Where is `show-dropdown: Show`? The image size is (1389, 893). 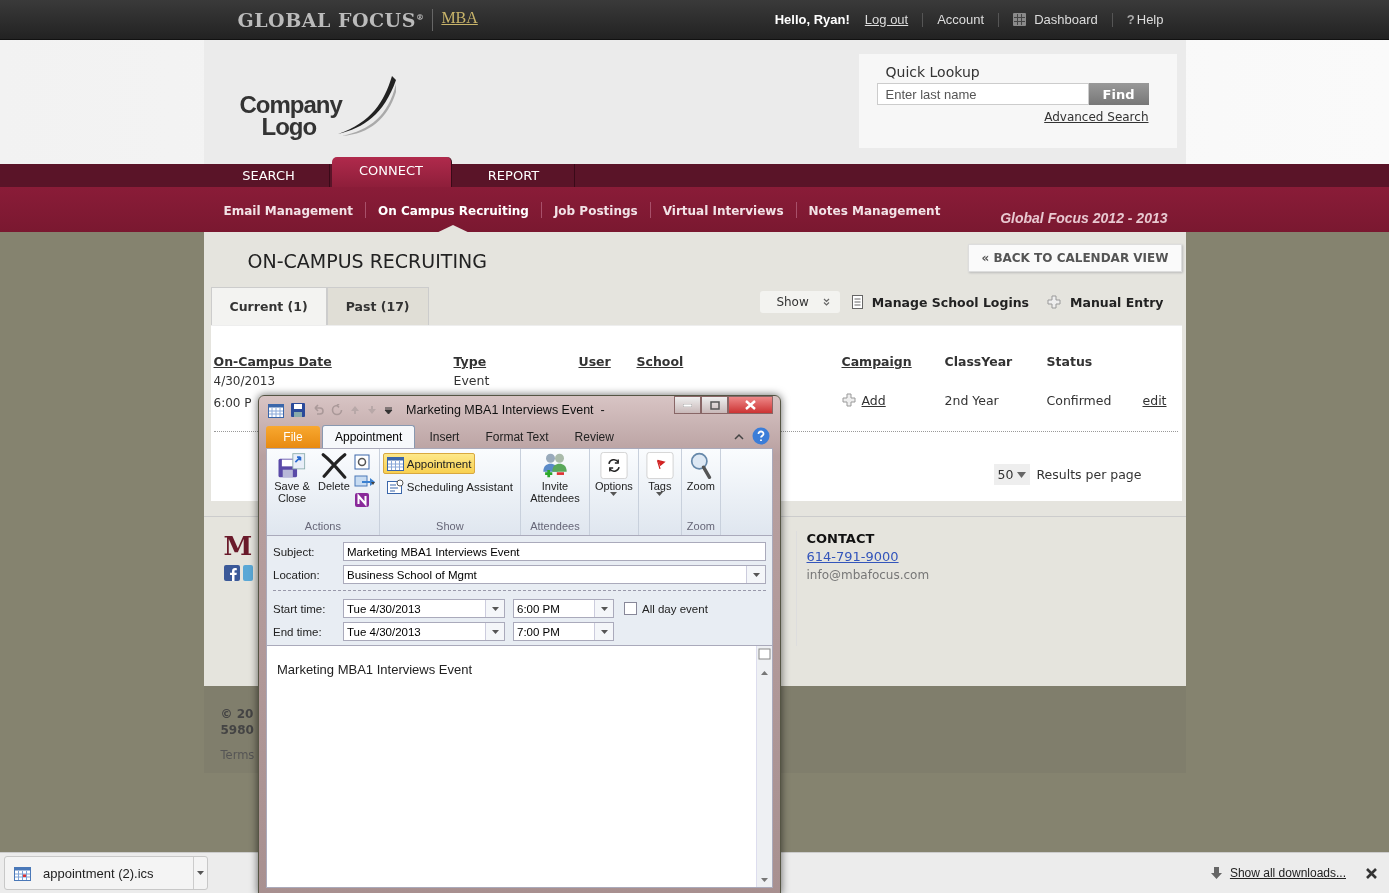 show-dropdown: Show is located at coordinates (800, 302).